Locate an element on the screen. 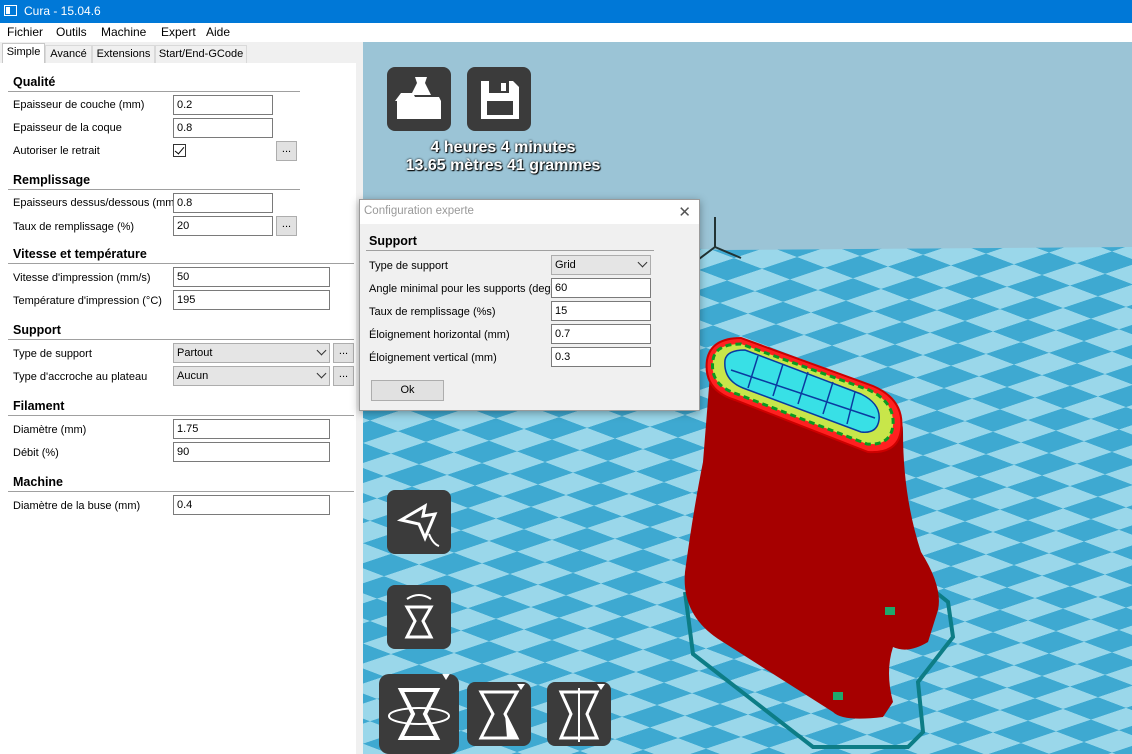 The image size is (1132, 754). dialog-support-type-value: Grid is located at coordinates (565, 265).